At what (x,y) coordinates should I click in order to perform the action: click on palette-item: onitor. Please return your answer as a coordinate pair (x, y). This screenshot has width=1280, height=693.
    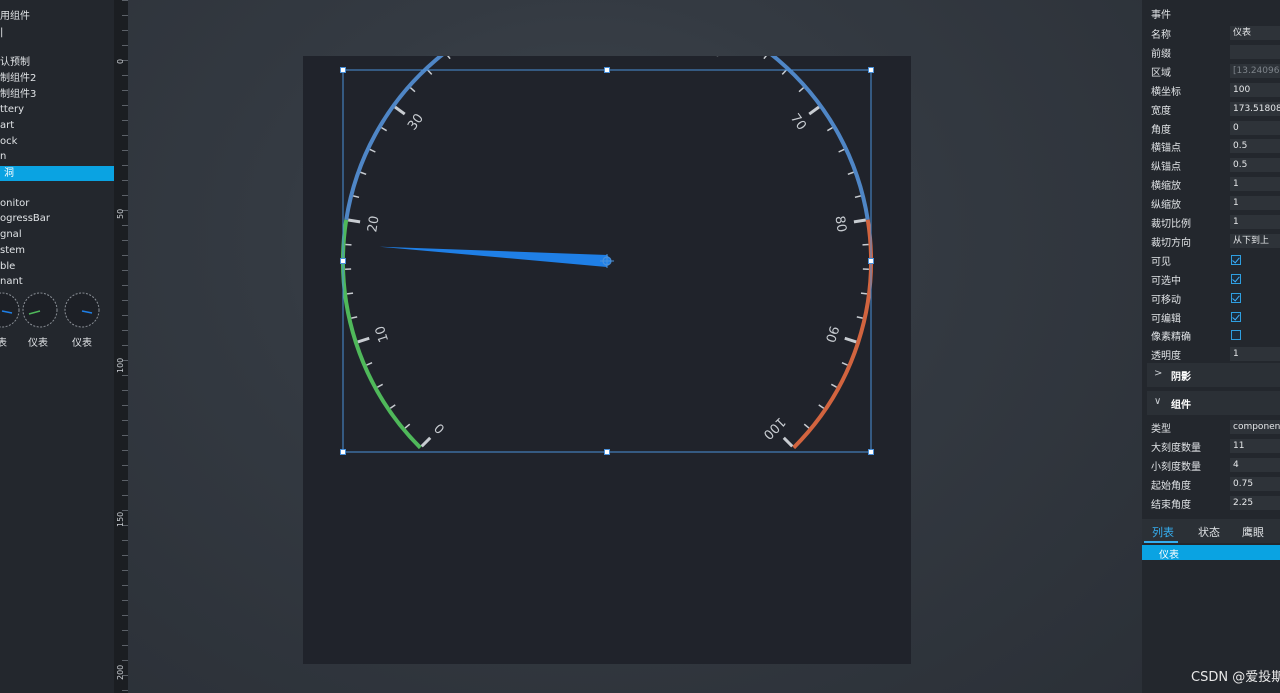
    Looking at the image, I should click on (14, 203).